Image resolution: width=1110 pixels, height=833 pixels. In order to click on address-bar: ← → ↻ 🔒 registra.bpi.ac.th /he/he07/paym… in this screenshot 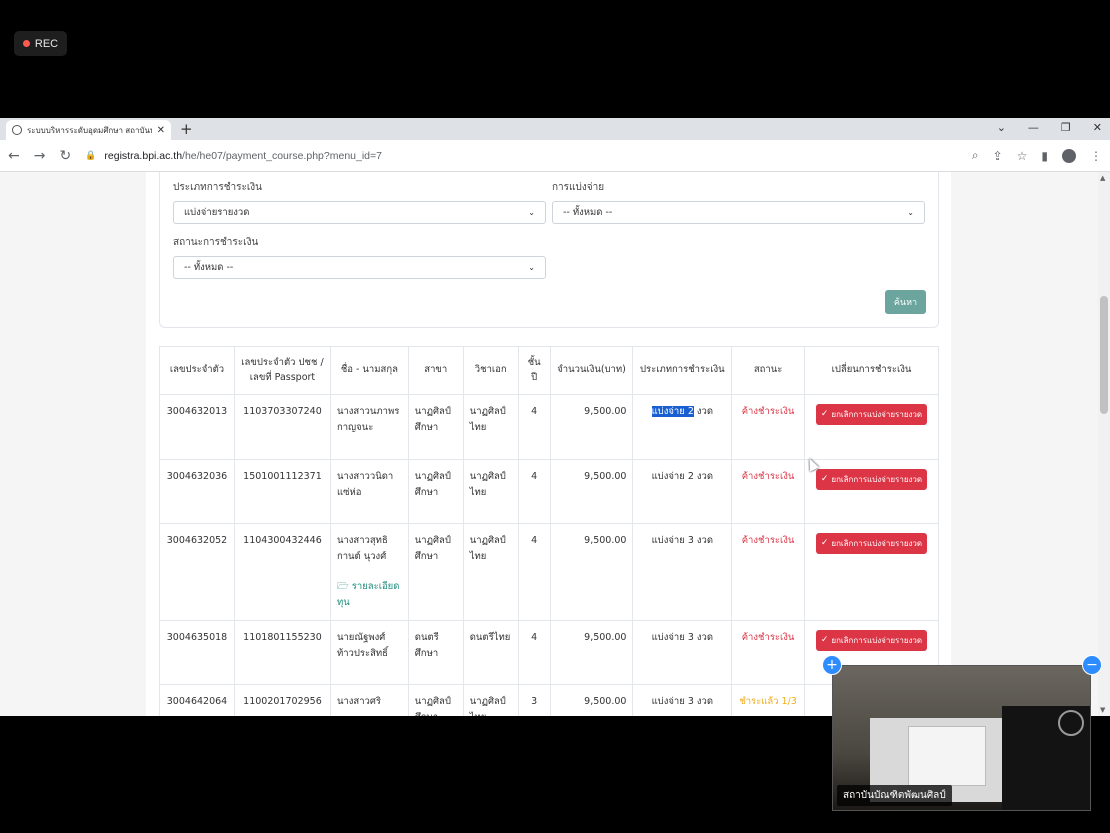, I will do `click(555, 156)`.